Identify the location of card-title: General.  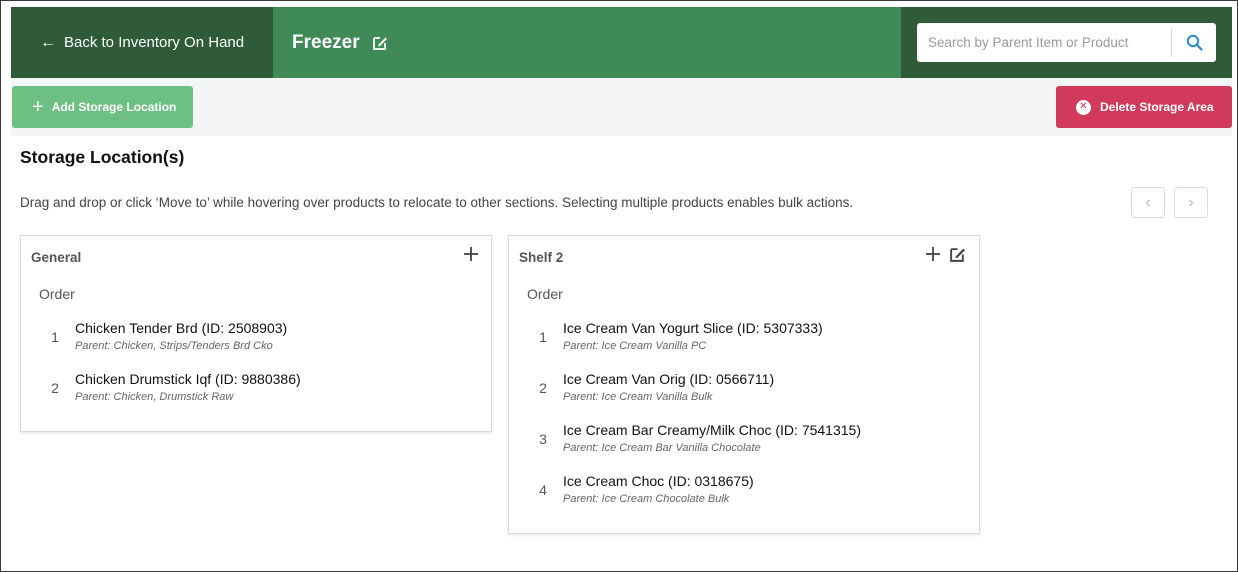
(56, 257).